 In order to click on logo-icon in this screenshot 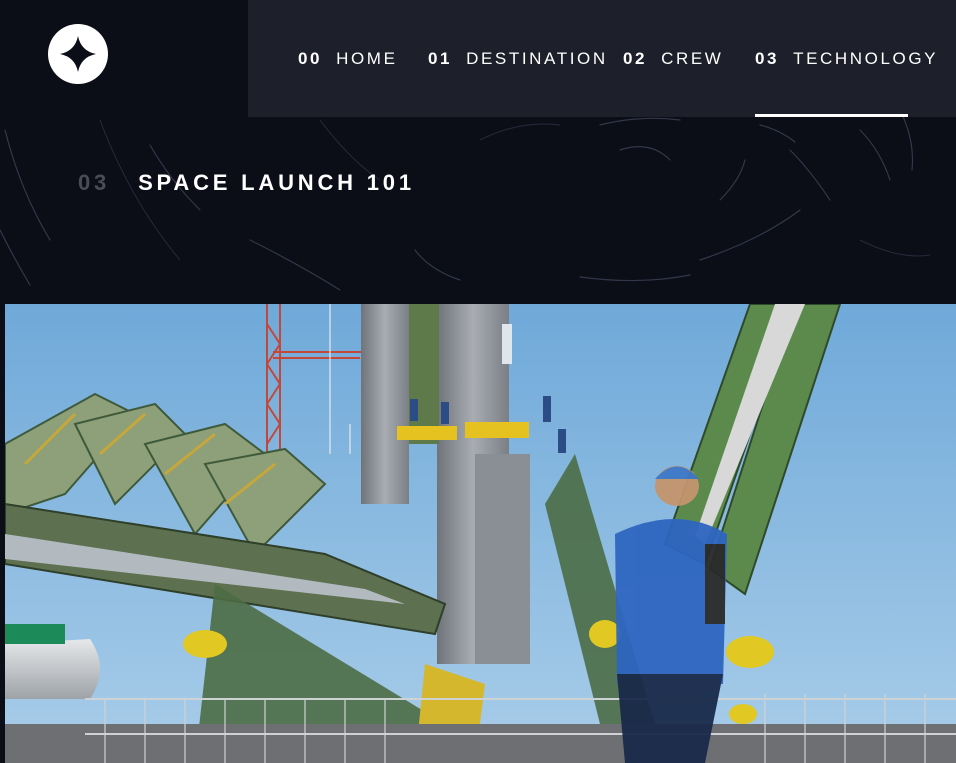, I will do `click(78, 54)`.